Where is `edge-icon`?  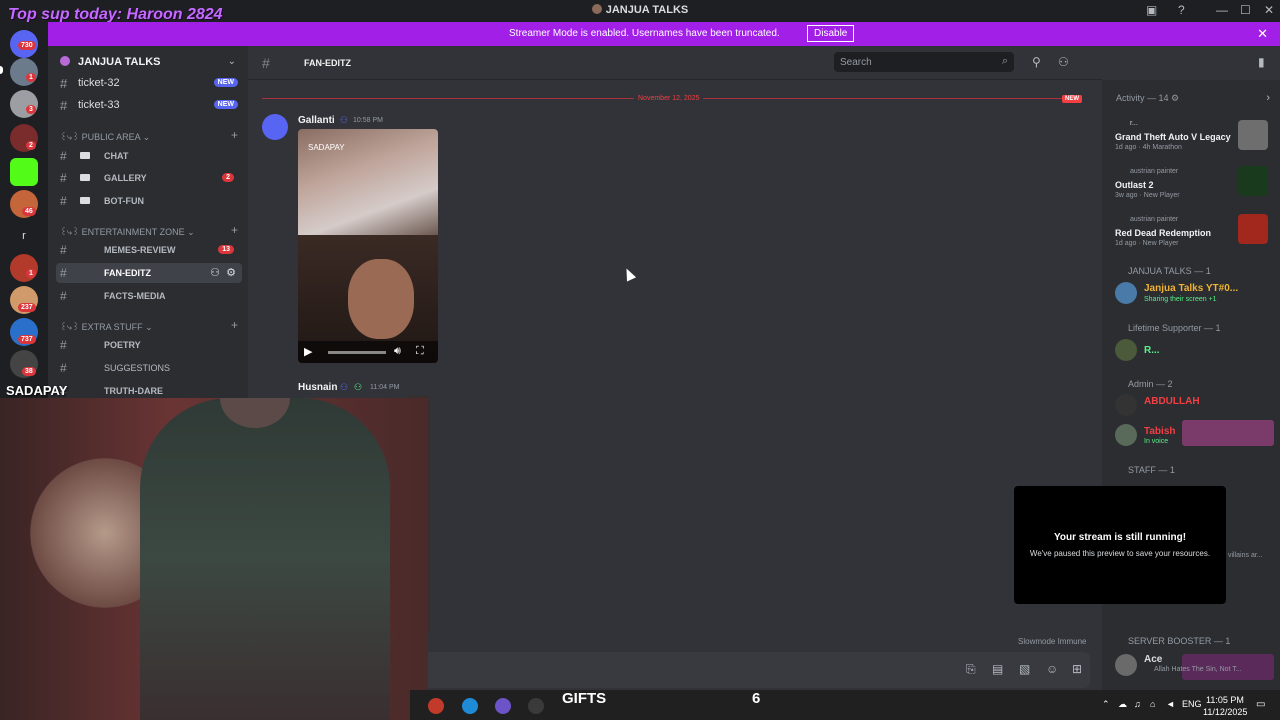 edge-icon is located at coordinates (470, 706).